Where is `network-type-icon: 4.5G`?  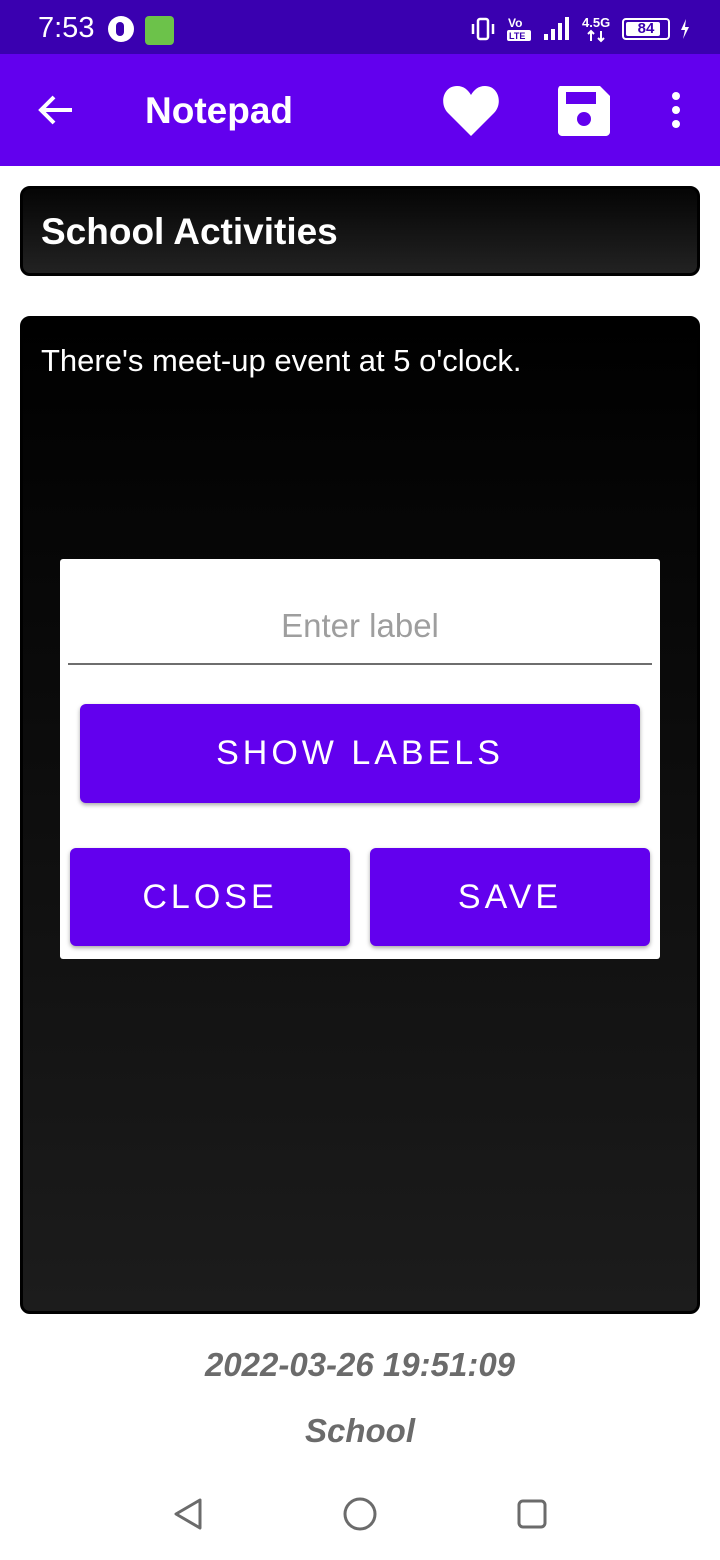
network-type-icon: 4.5G is located at coordinates (596, 29).